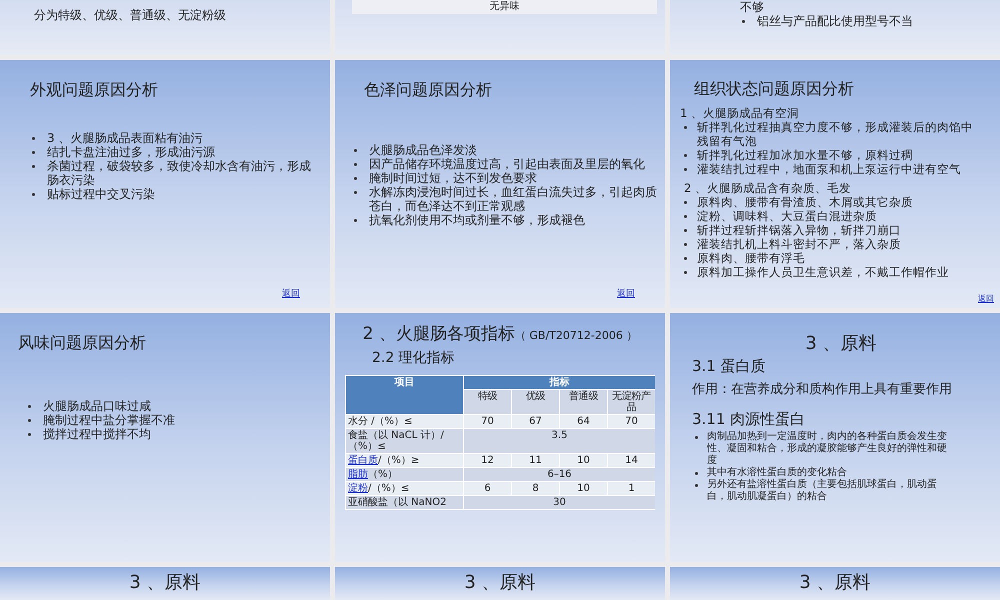 The width and height of the screenshot is (1000, 600). I want to click on slide-text: 不够, so click(752, 7).